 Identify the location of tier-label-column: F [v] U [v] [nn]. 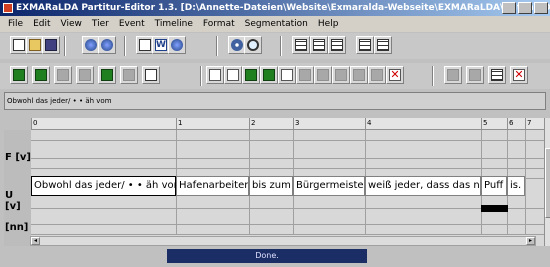
(17, 188).